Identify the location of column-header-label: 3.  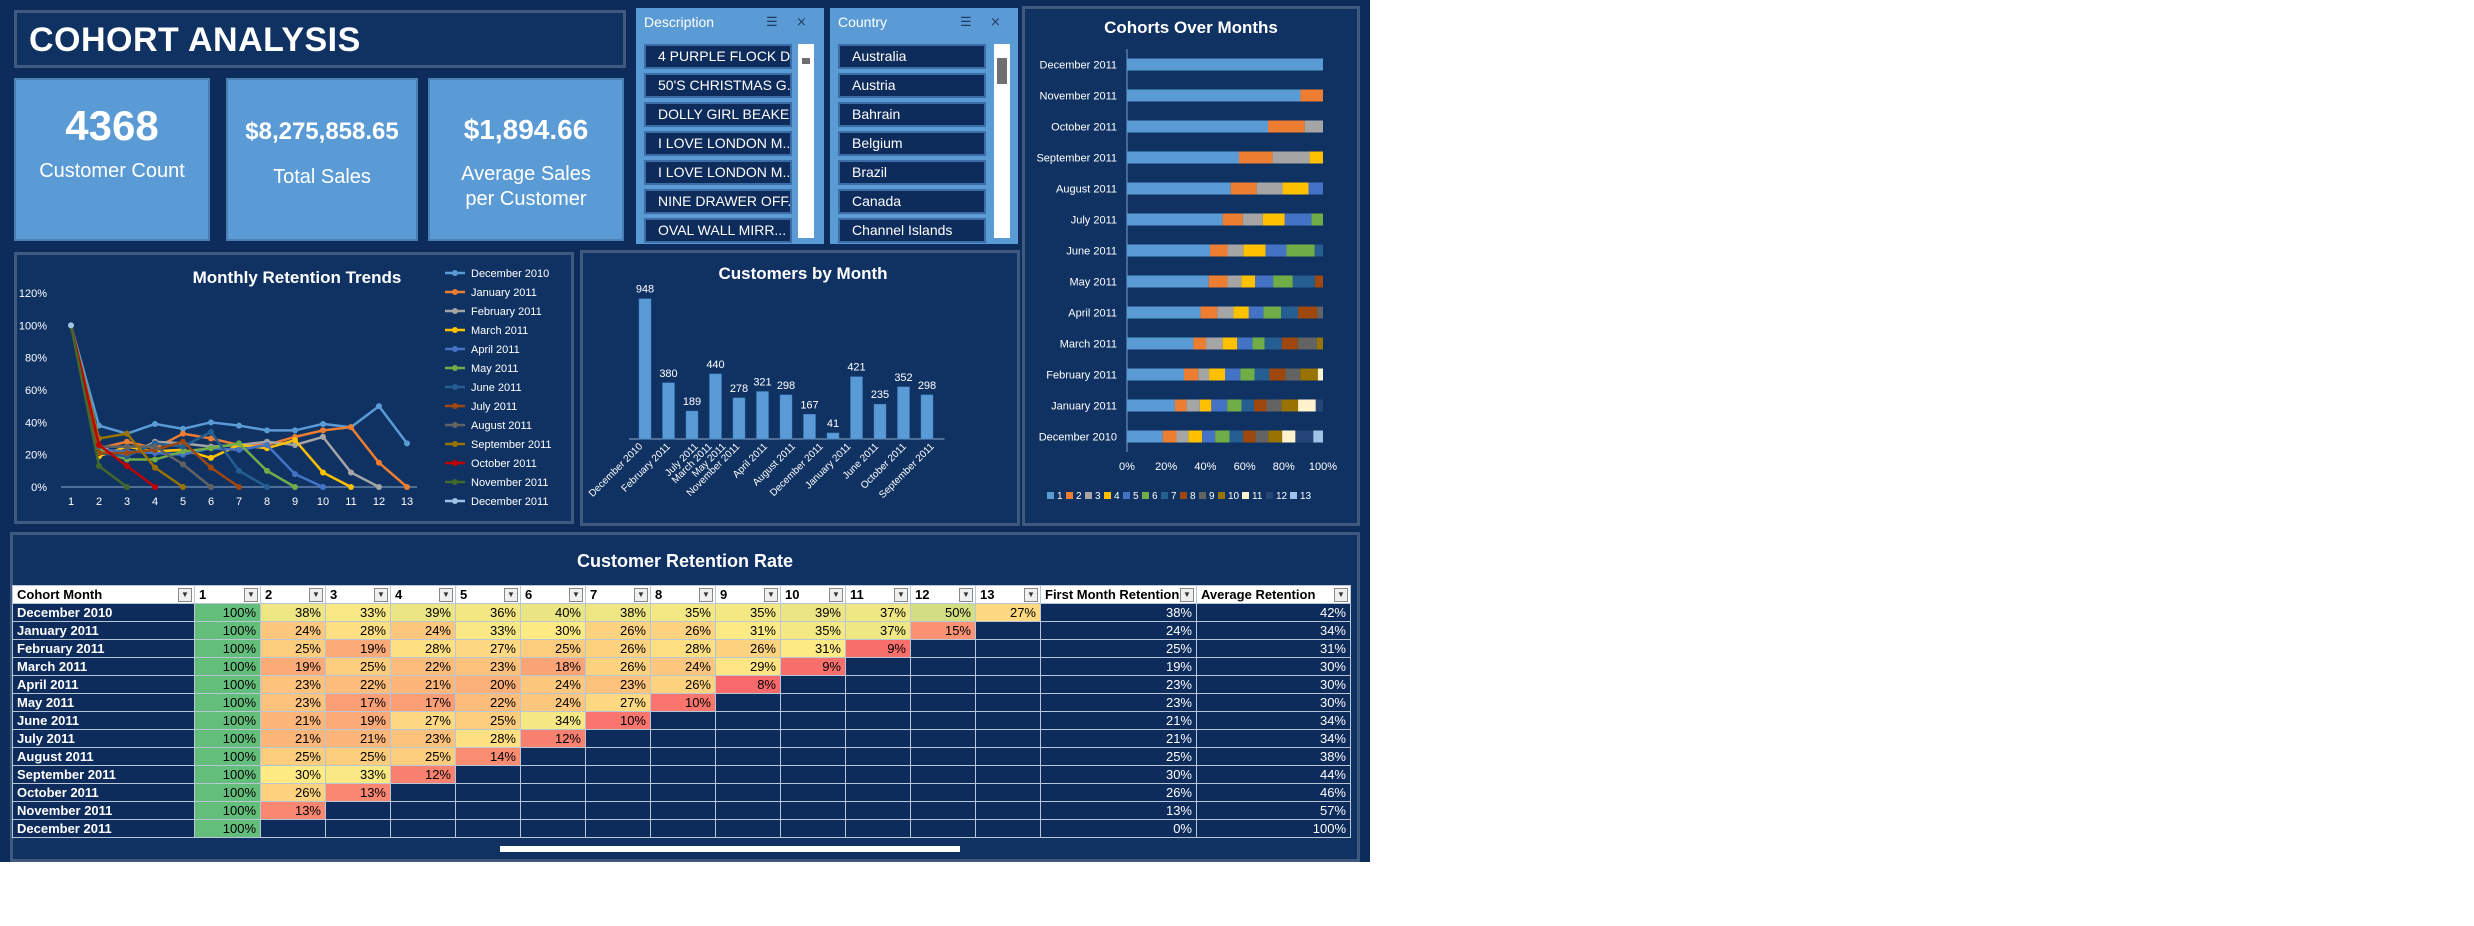
(334, 594).